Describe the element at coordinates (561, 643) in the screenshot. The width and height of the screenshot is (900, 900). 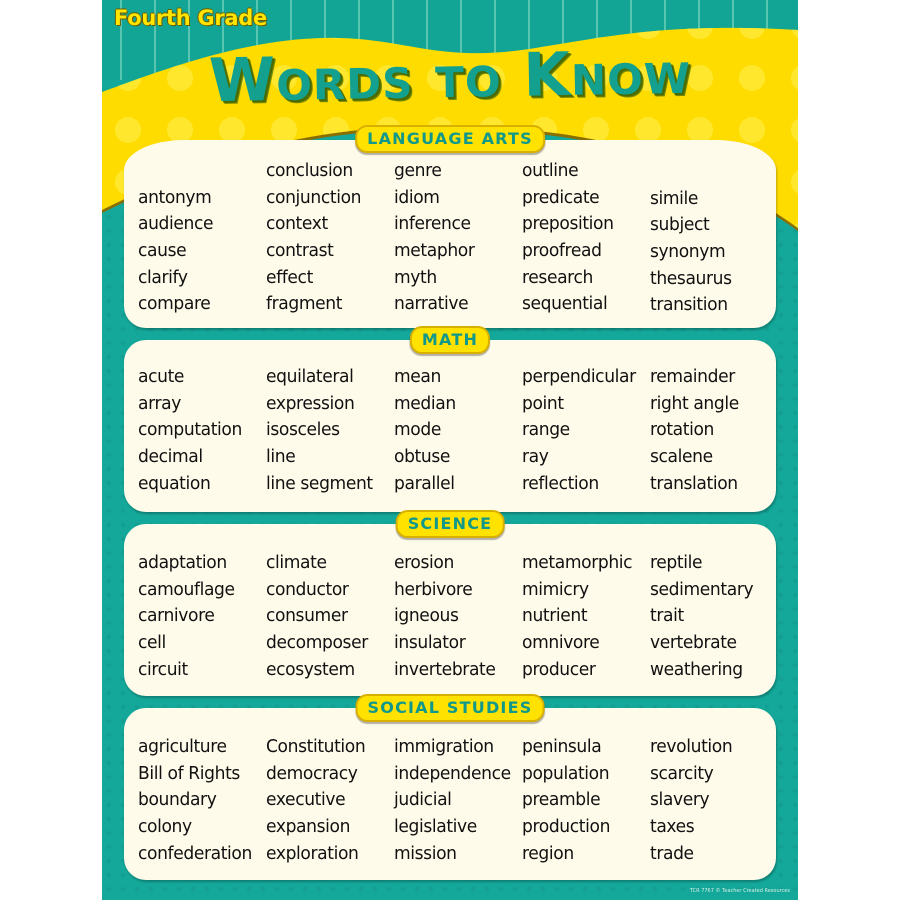
I see `word: omnivore` at that location.